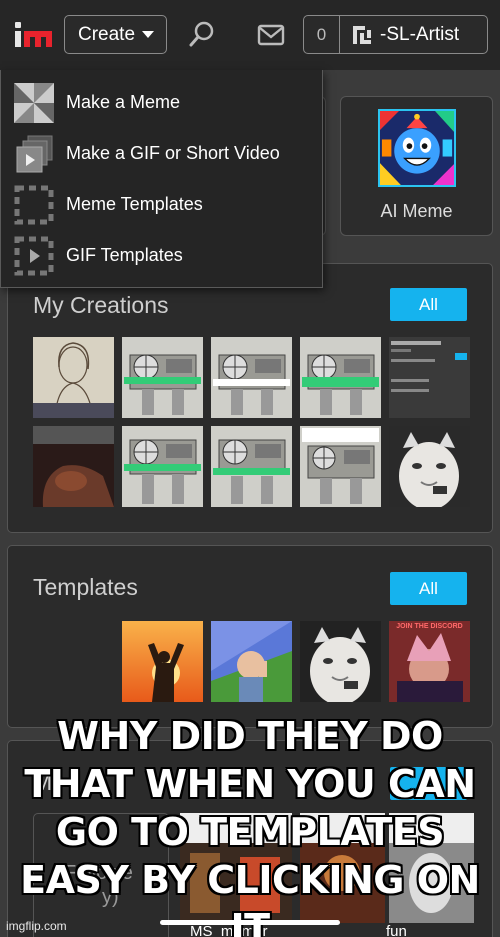 The image size is (500, 937). I want to click on username: -SL-Artist, so click(420, 34).